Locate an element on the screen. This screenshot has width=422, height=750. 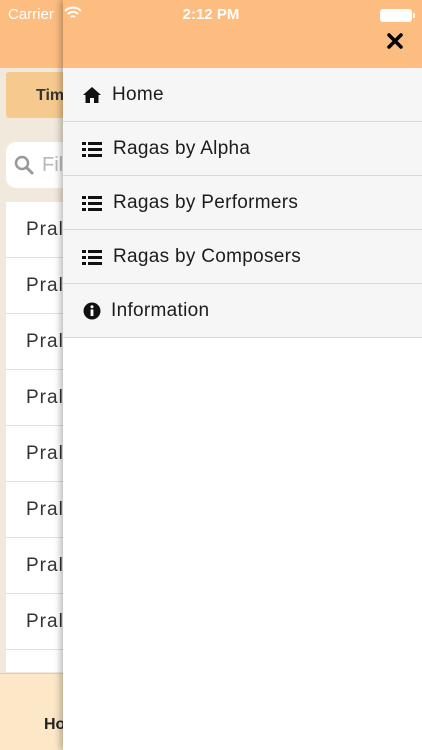
close-button is located at coordinates (395, 41).